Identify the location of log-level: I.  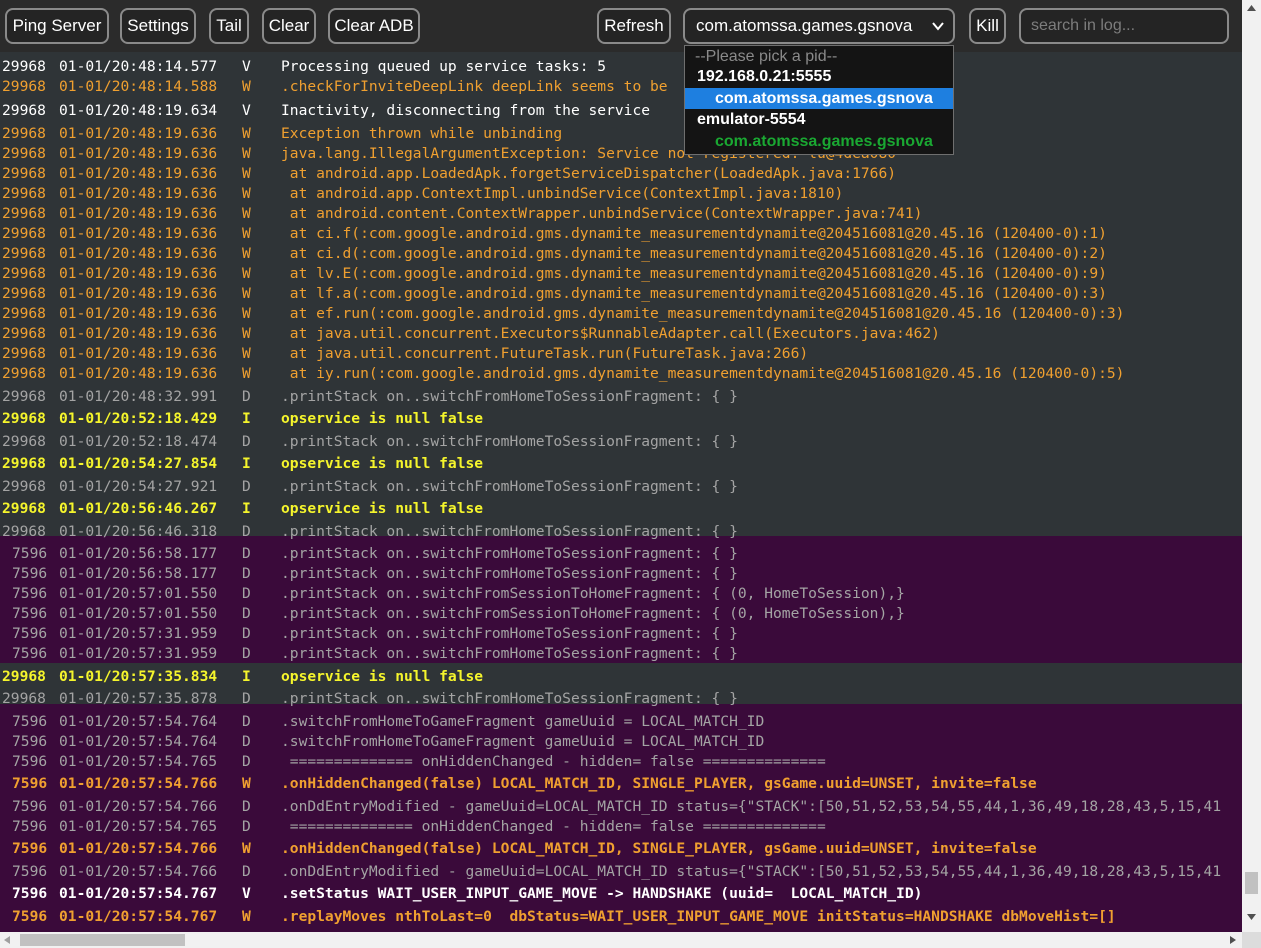
(246, 508).